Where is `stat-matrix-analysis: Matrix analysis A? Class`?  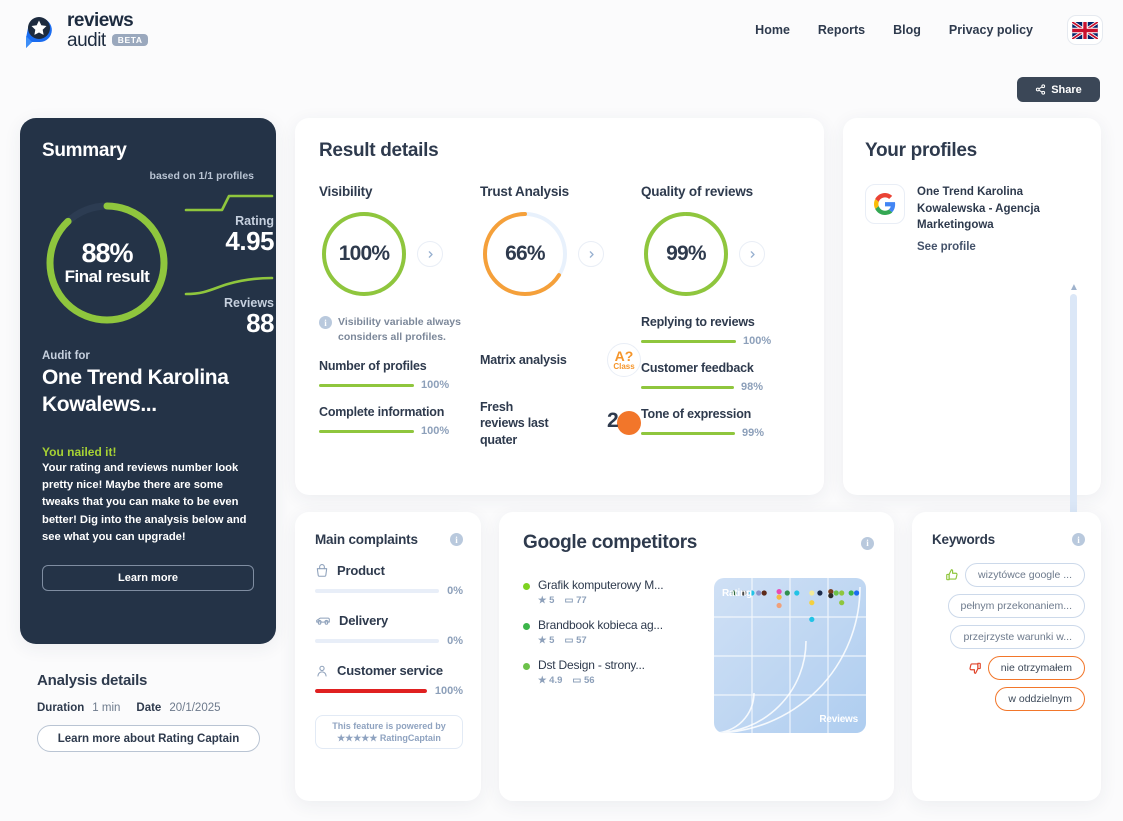
stat-matrix-analysis: Matrix analysis A? Class is located at coordinates (560, 360).